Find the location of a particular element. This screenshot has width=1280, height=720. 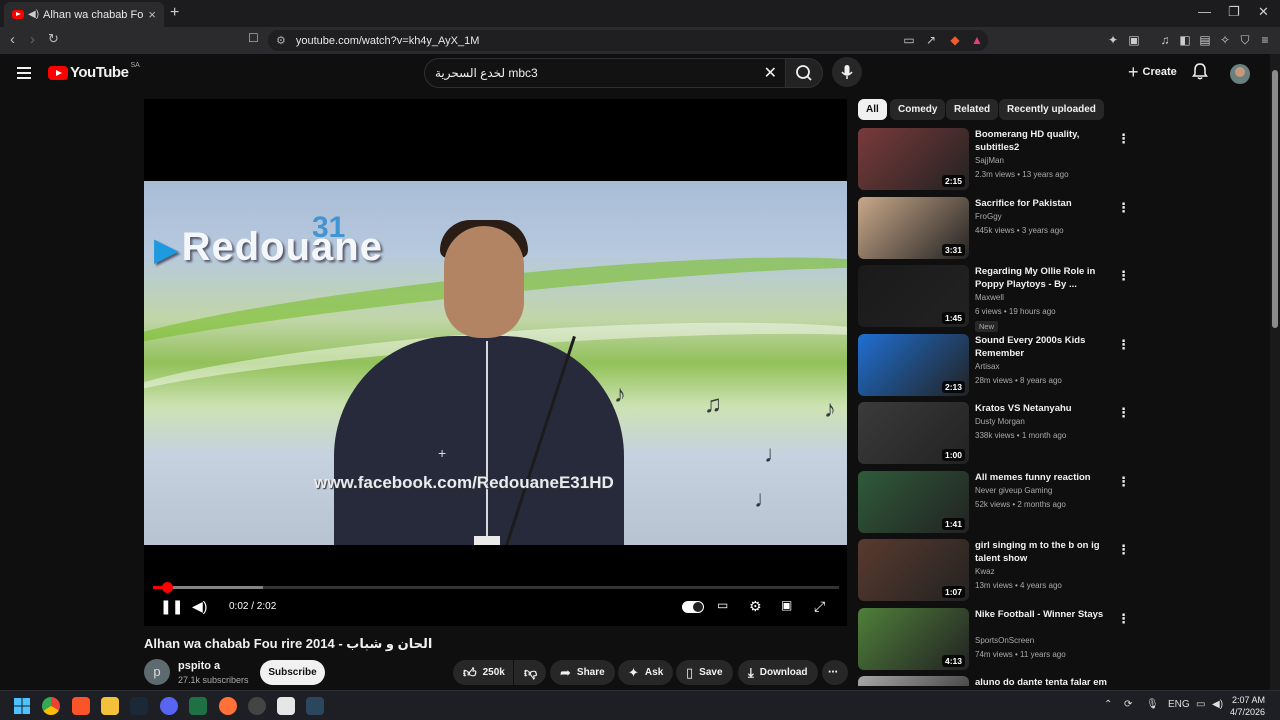

pause-icon: ❚❚ is located at coordinates (171, 606).